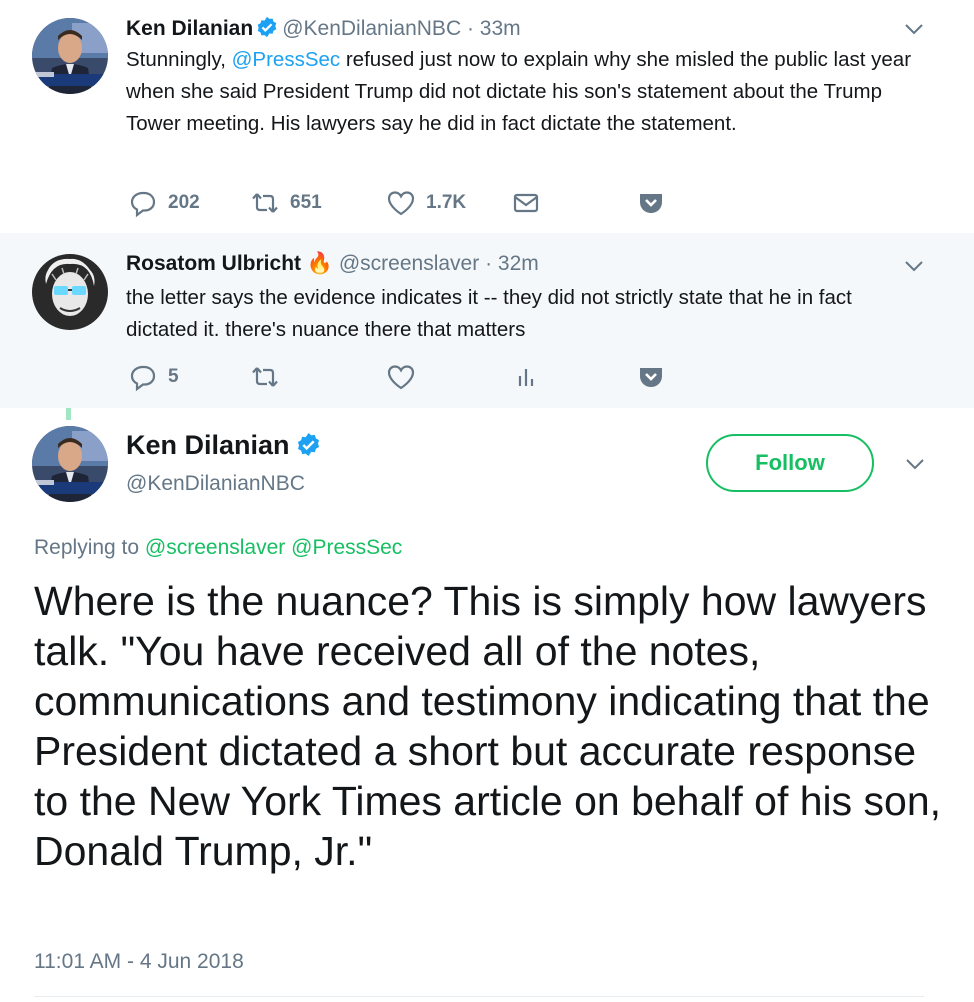  What do you see at coordinates (179, 59) in the screenshot?
I see `text-part: Stunningly,` at bounding box center [179, 59].